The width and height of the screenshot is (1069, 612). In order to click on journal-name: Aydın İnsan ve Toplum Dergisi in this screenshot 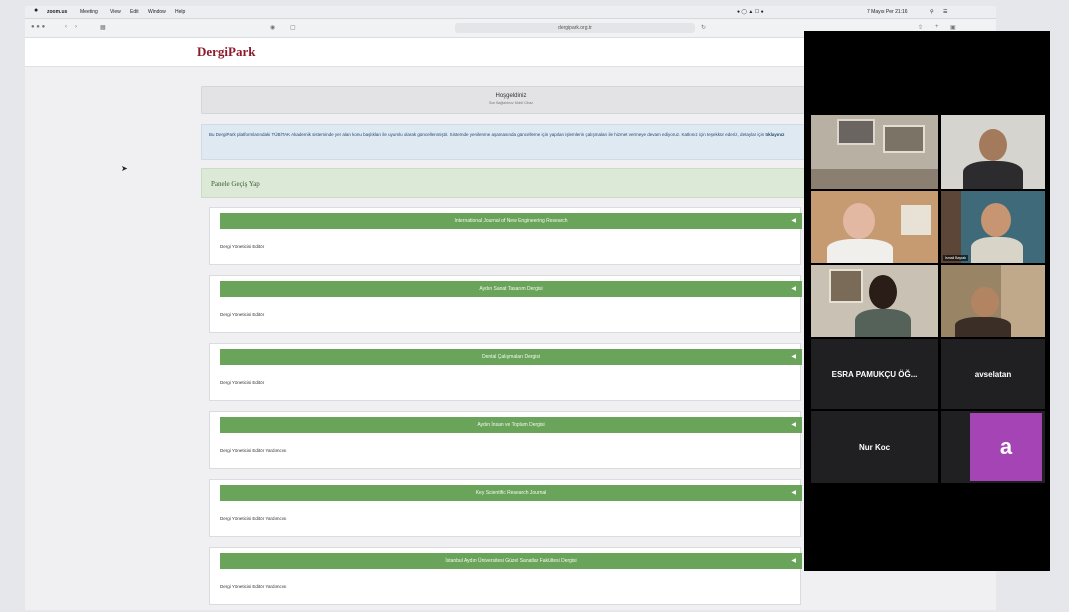, I will do `click(511, 425)`.